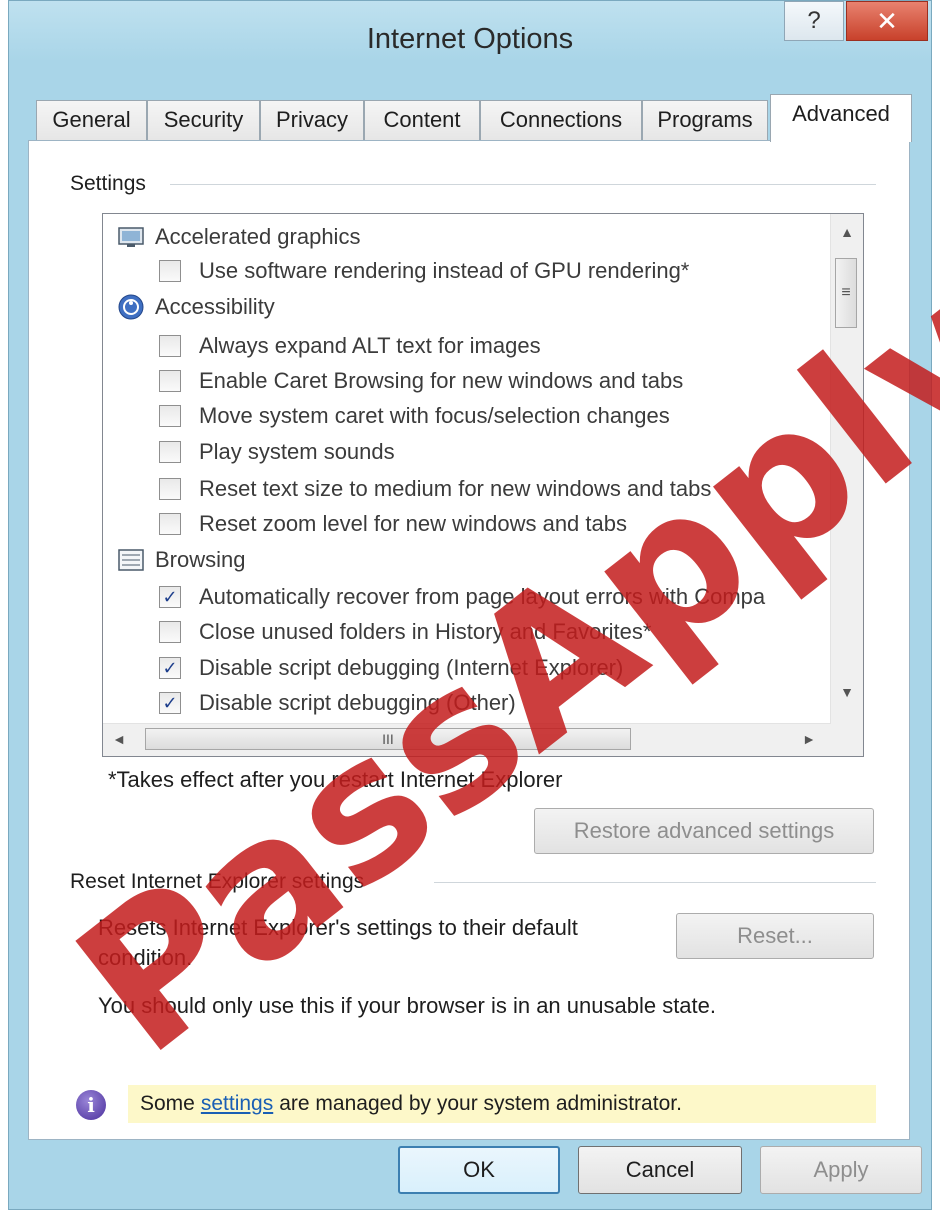 This screenshot has height=1220, width=940. I want to click on settings-link: settings, so click(237, 1104).